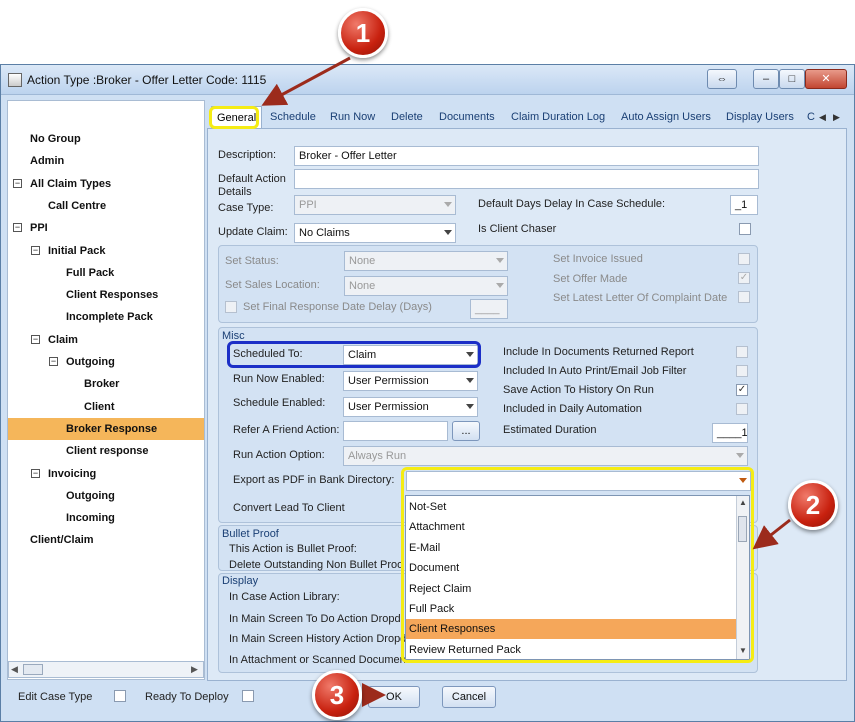 This screenshot has width=855, height=722. What do you see at coordinates (234, 117) in the screenshot?
I see `general-tab-highlight` at bounding box center [234, 117].